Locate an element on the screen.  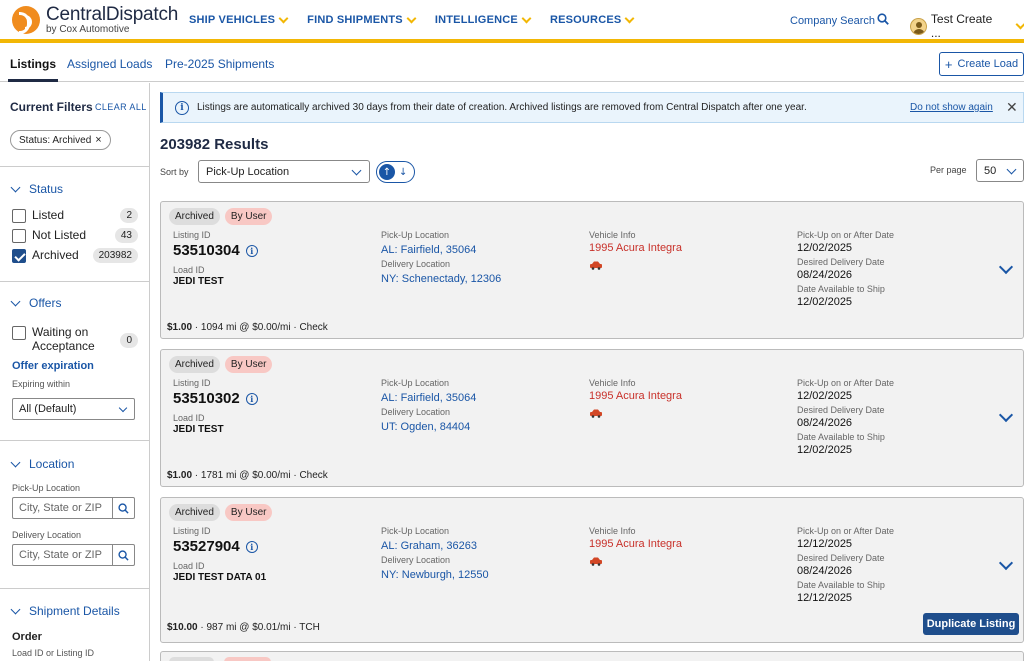
price-summary: $1.00 · 1094 mi @ $0.00/mi · Check is located at coordinates (247, 327).